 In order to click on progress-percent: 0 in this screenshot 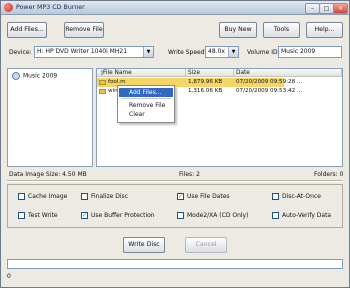, I will do `click(9, 276)`.